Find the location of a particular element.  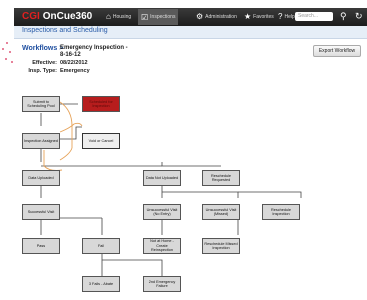

help-icon: ? is located at coordinates (280, 16).